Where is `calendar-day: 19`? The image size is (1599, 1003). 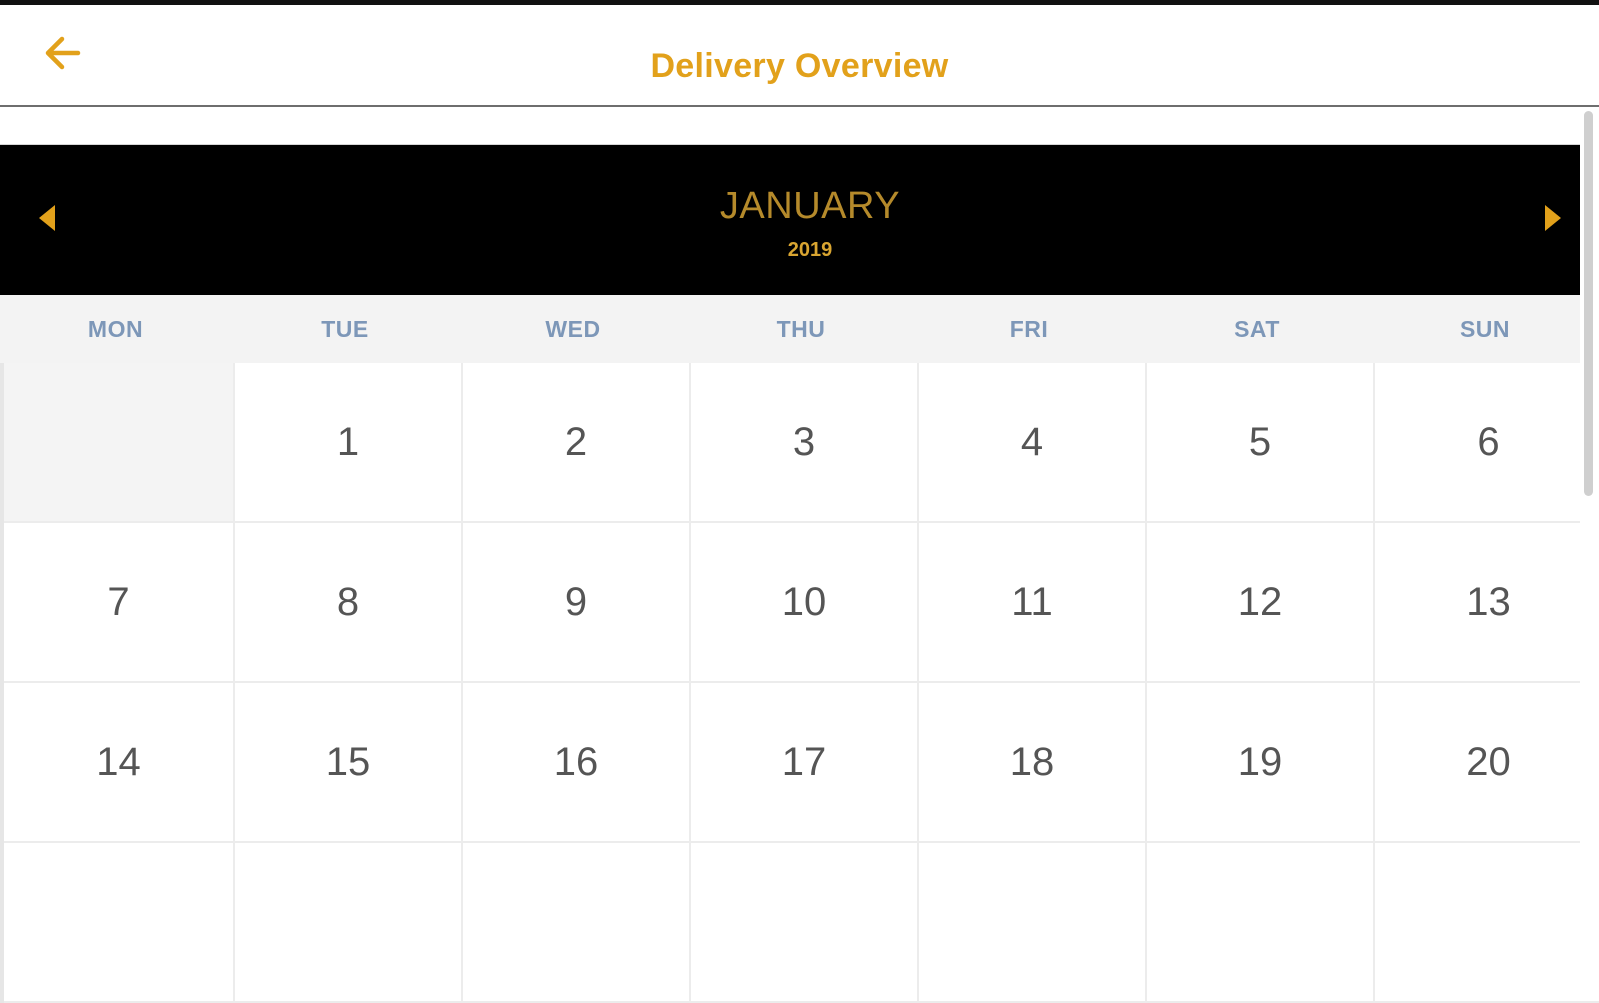
calendar-day: 19 is located at coordinates (1261, 763).